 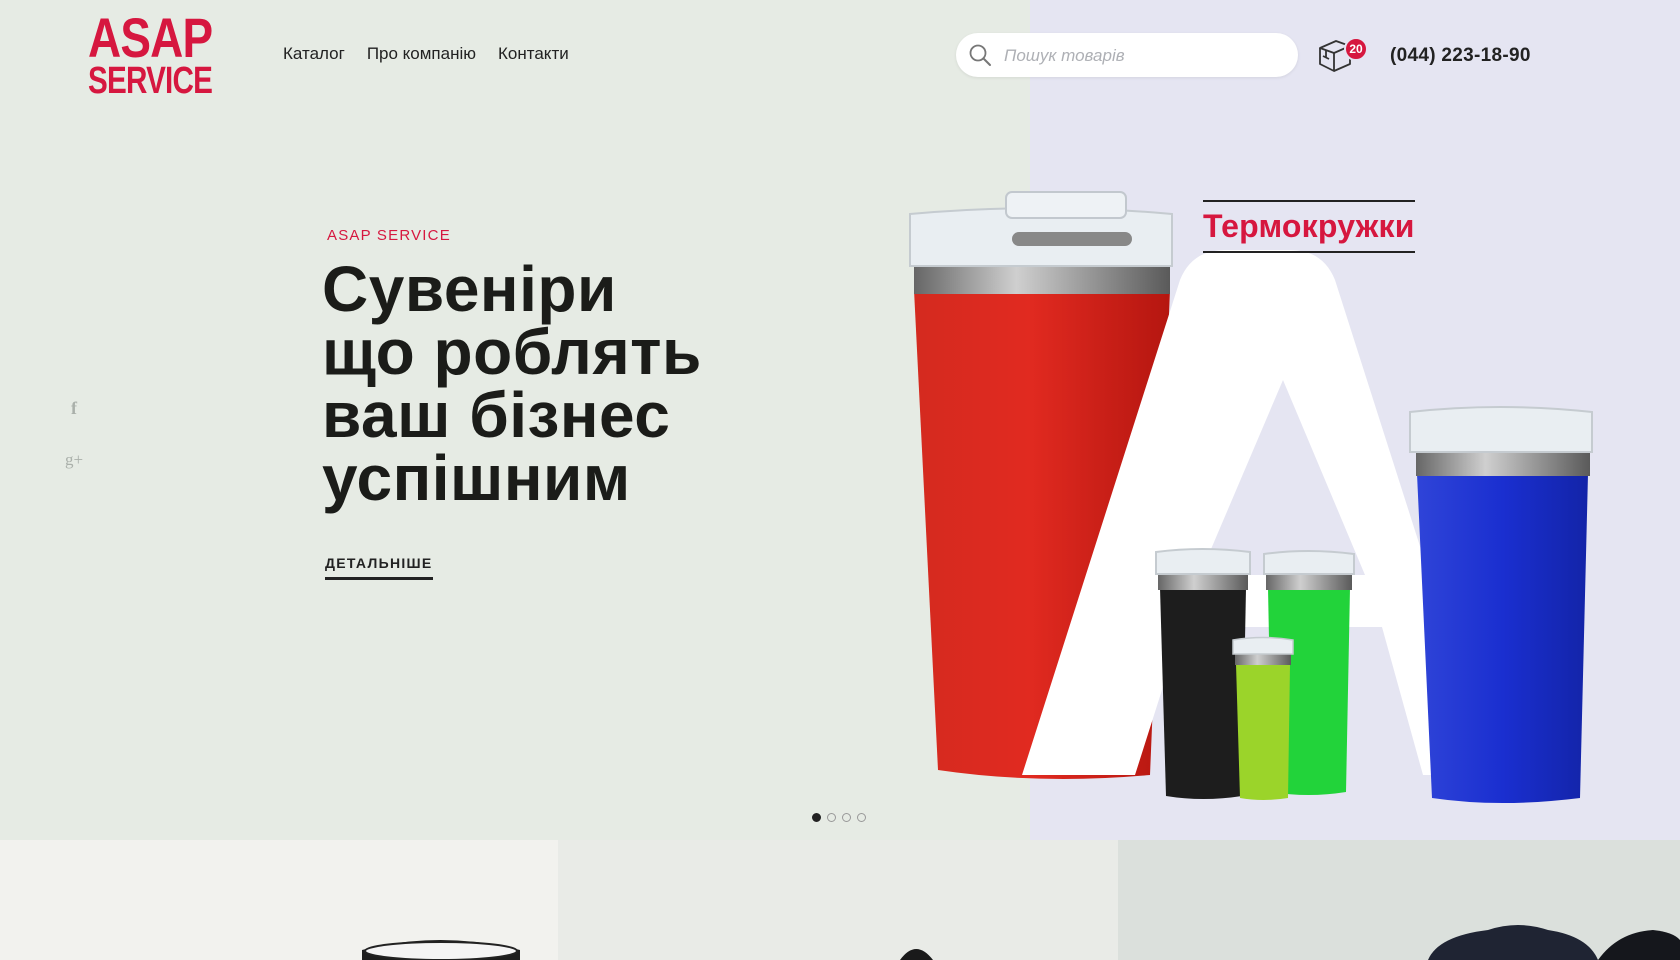 I want to click on main-nav: Каталог Про компанію Контакти, so click(x=426, y=54).